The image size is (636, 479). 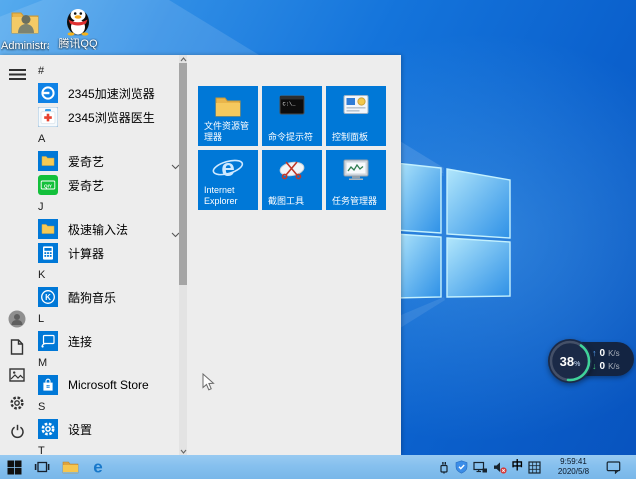 I want to click on power-button, so click(x=17, y=431).